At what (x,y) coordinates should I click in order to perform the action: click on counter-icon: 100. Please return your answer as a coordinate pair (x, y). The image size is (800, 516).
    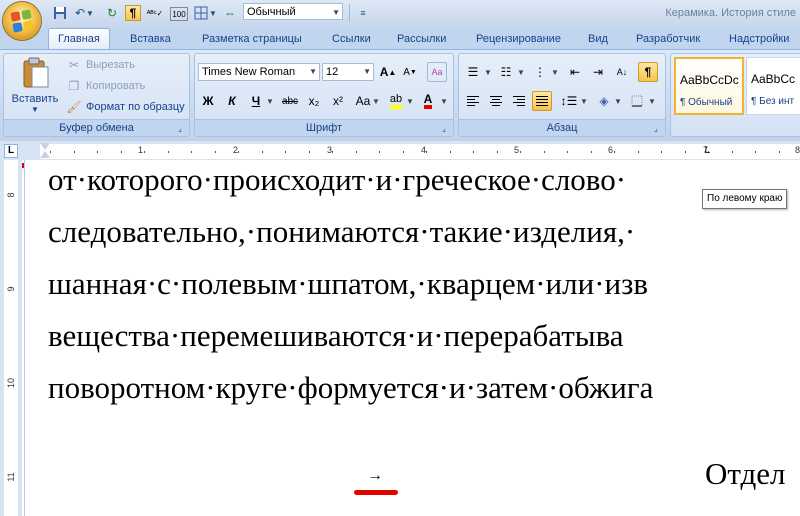
    Looking at the image, I should click on (179, 14).